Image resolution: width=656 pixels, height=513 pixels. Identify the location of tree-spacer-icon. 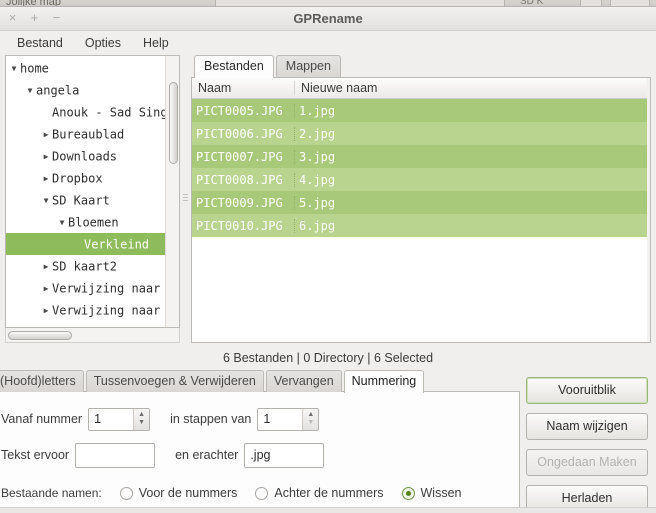
(46, 113).